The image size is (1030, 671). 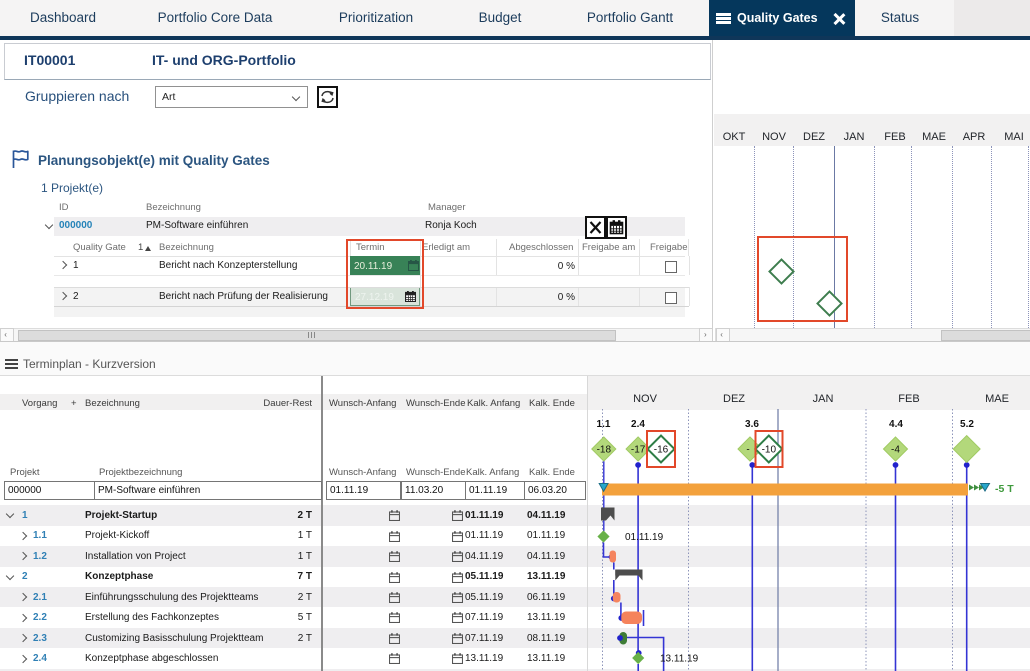 I want to click on svg-text: -18, so click(x=604, y=450).